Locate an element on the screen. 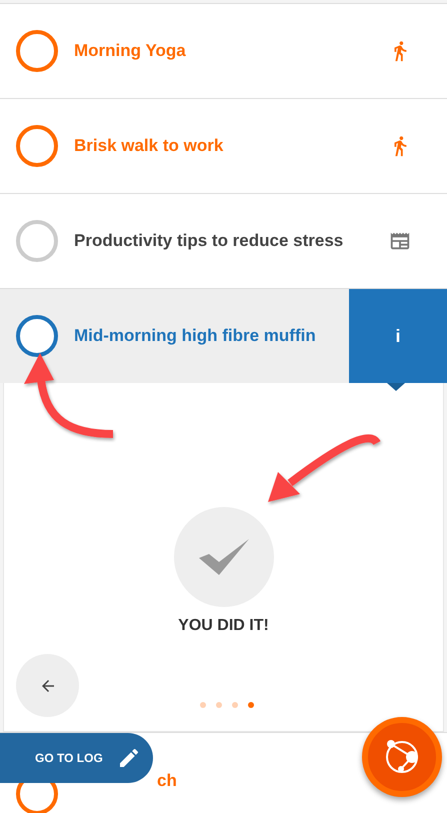  success-message: YOU DID IT! is located at coordinates (223, 626).